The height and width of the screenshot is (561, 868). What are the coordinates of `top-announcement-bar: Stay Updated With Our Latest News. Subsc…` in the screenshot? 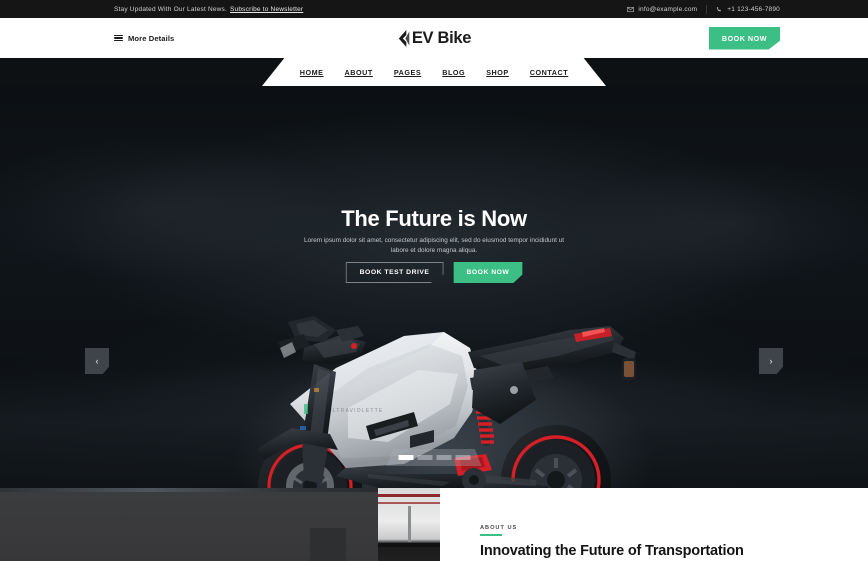 It's located at (434, 9).